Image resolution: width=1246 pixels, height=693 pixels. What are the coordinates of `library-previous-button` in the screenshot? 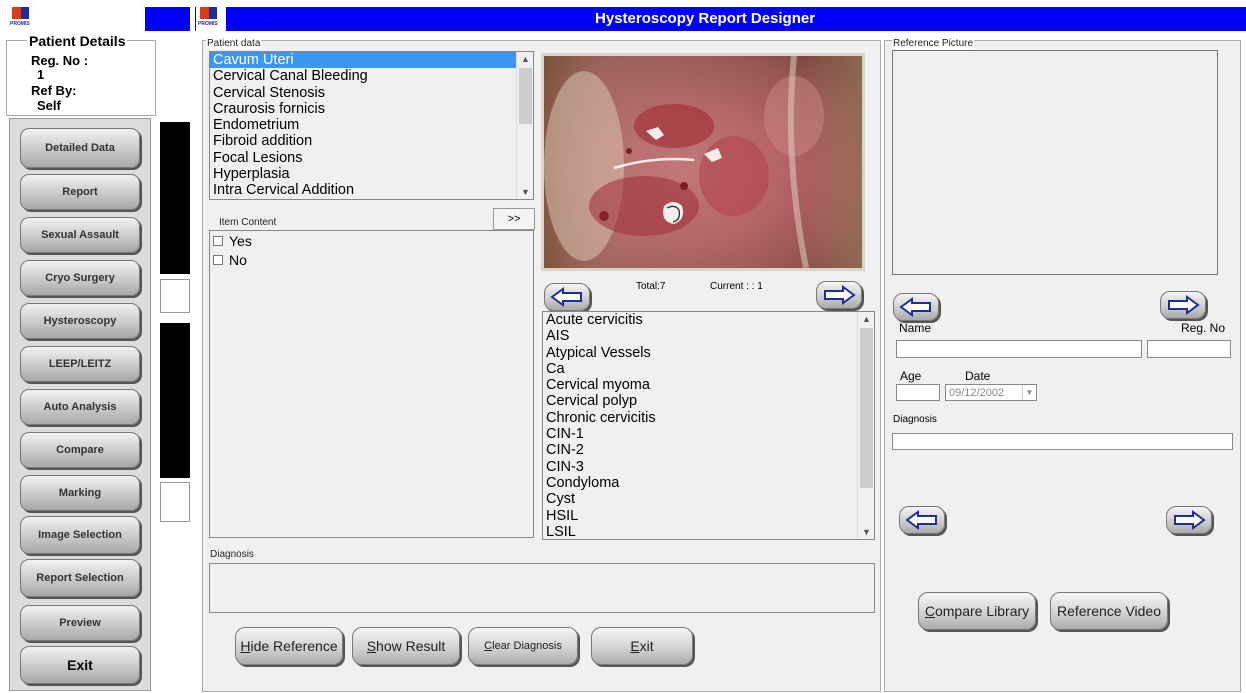 It's located at (922, 520).